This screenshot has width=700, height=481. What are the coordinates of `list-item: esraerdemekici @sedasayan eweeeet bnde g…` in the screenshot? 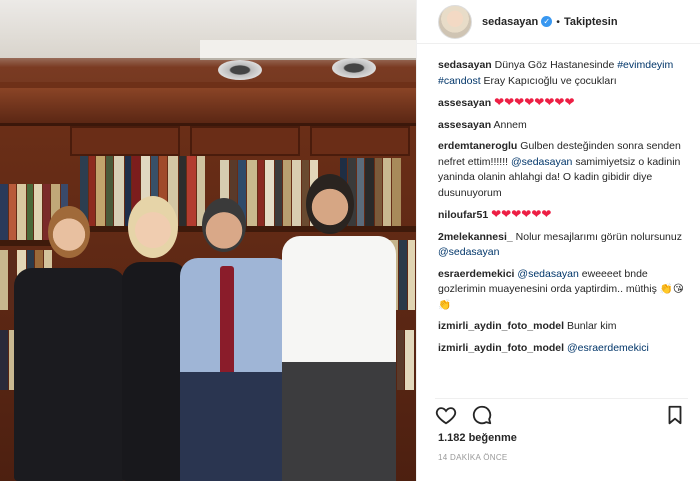 It's located at (565, 290).